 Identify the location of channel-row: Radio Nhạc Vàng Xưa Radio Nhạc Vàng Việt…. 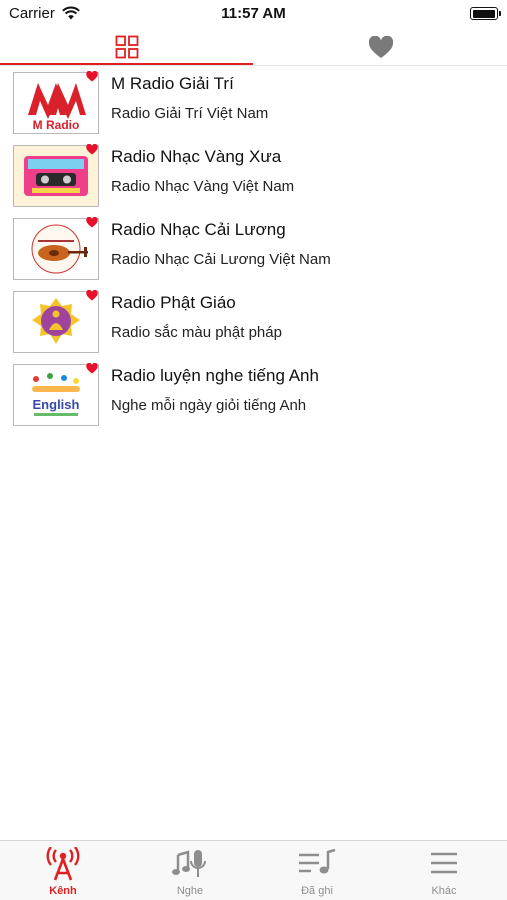
(253, 179).